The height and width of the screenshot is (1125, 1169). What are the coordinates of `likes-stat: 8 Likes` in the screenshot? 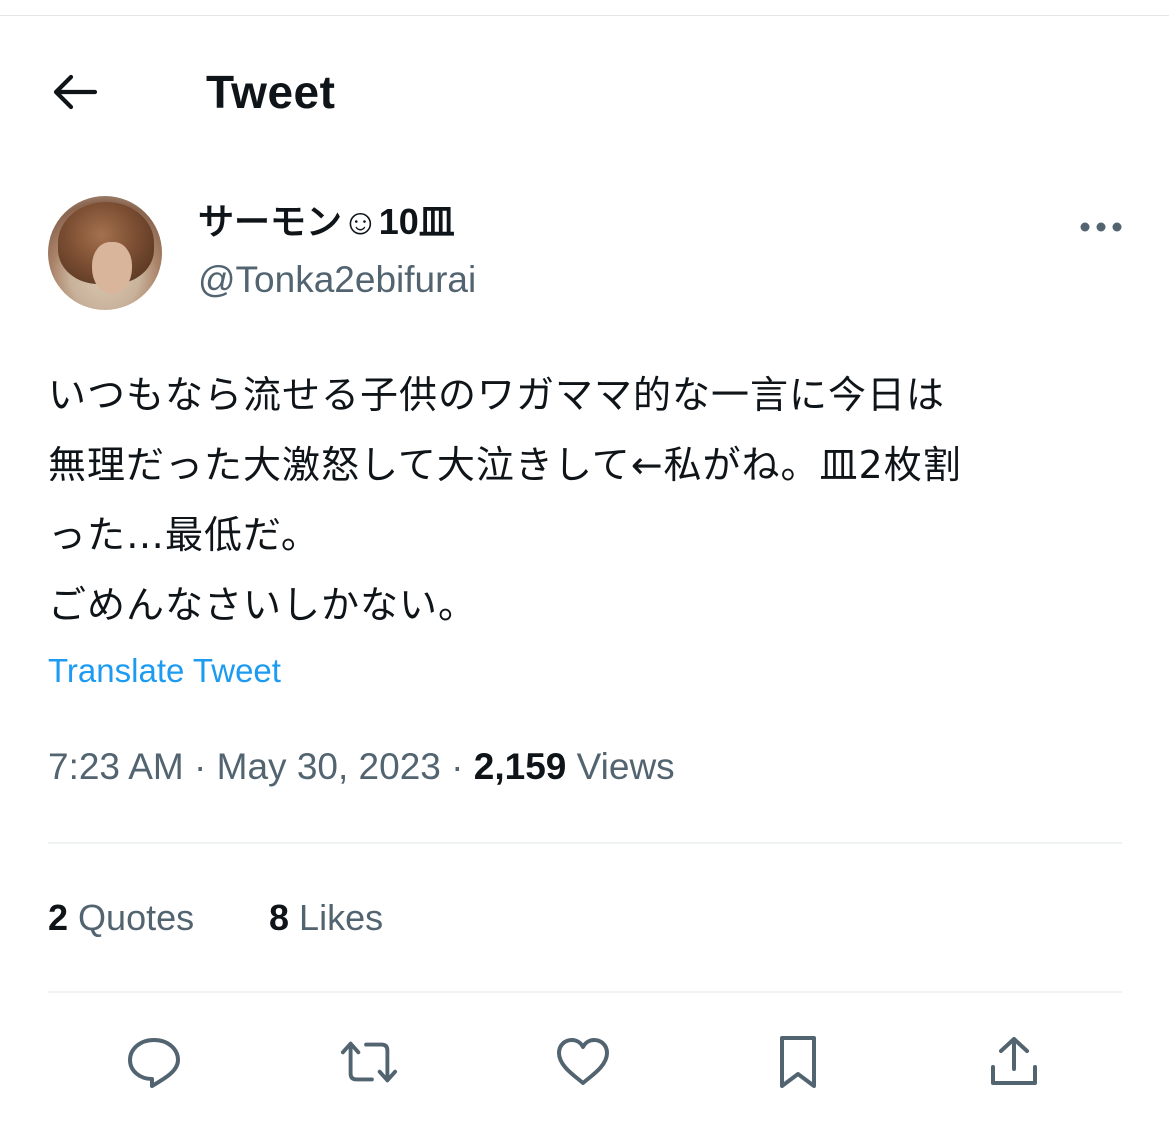 It's located at (326, 918).